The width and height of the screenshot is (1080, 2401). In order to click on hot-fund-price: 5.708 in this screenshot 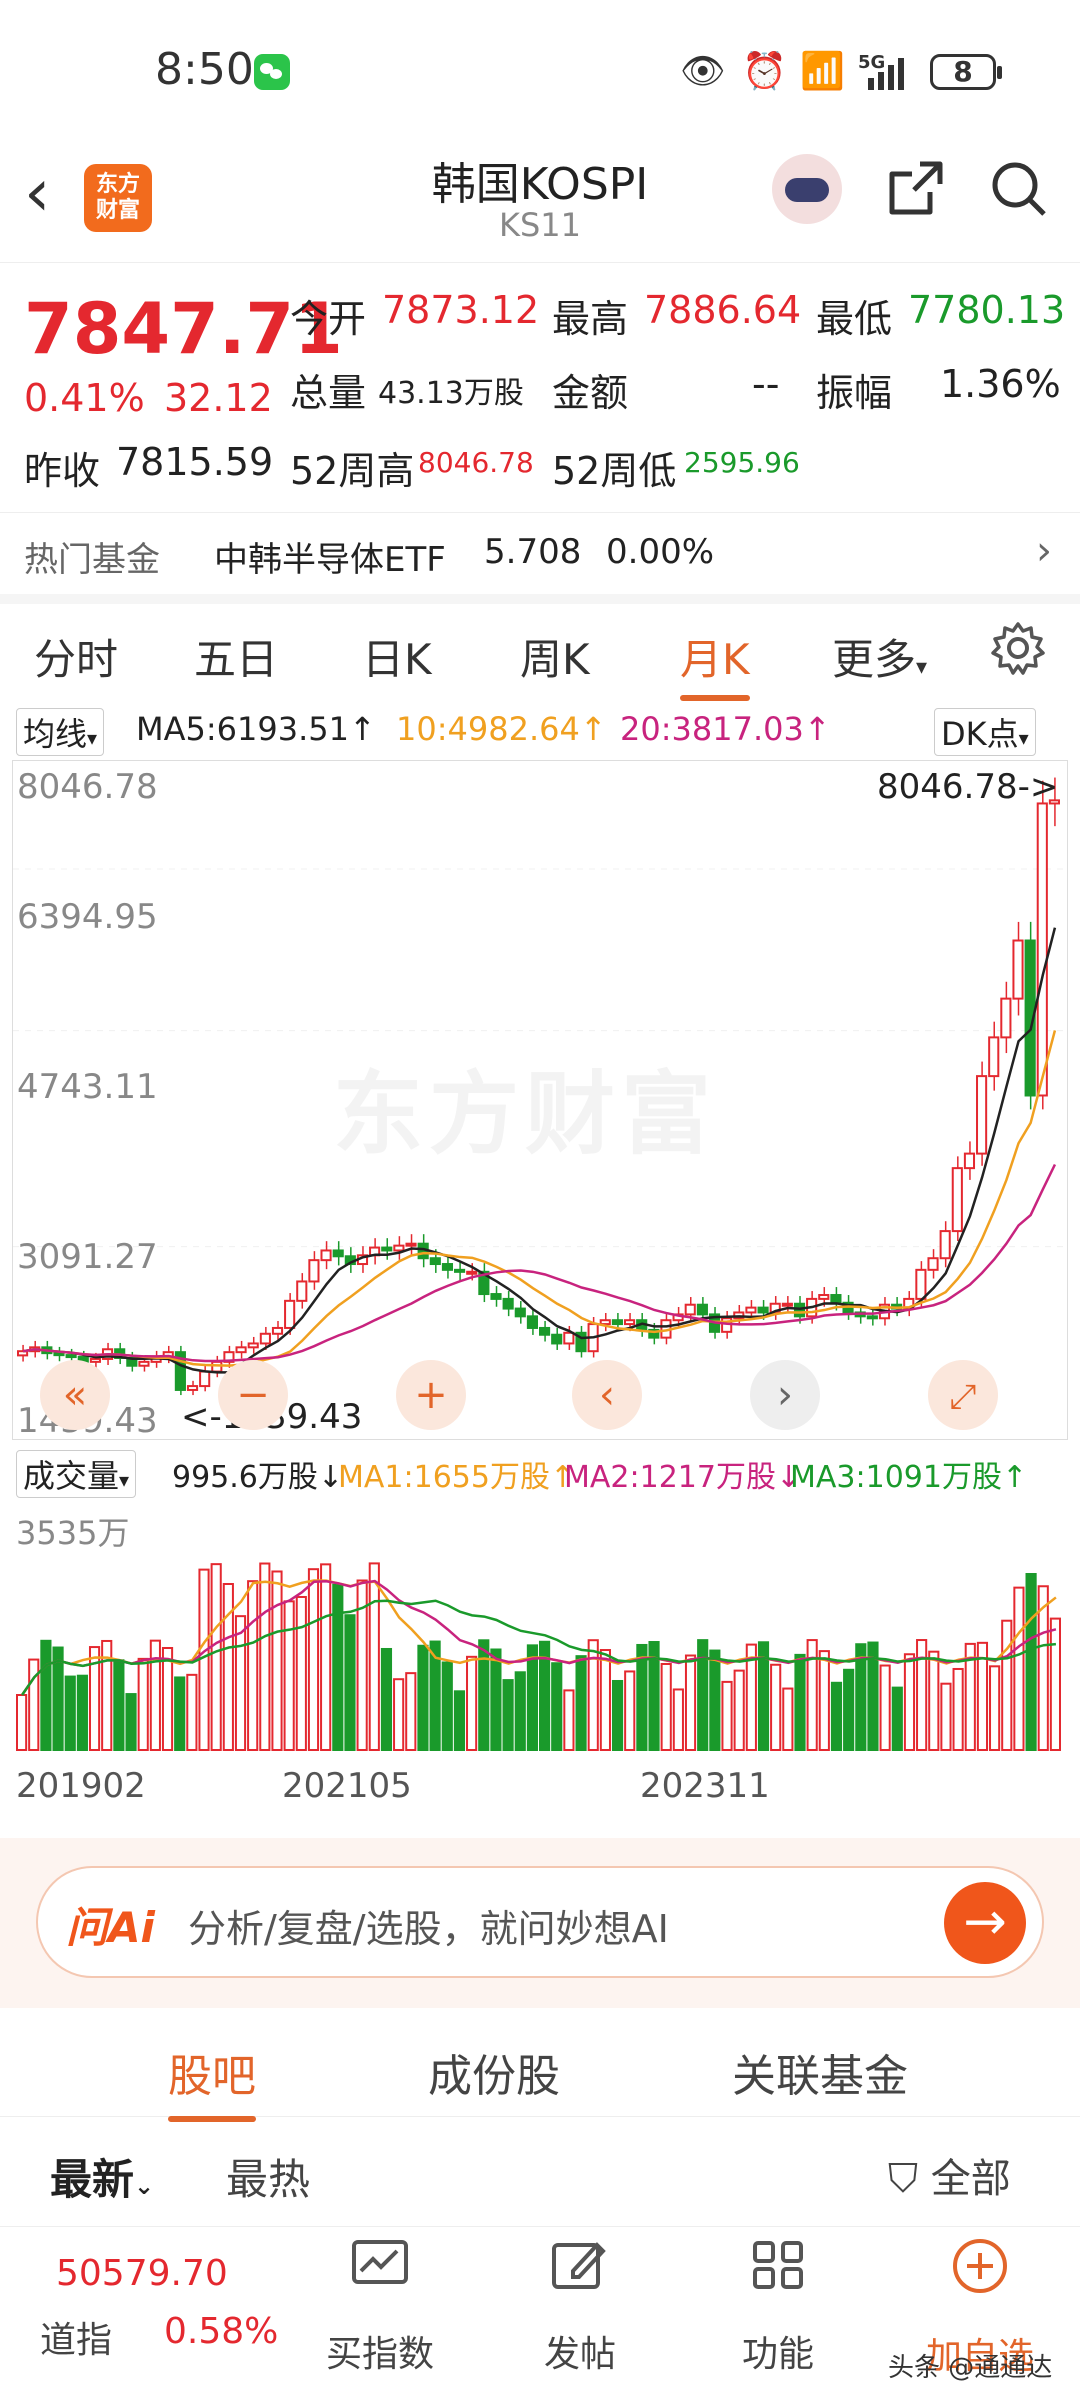, I will do `click(533, 552)`.